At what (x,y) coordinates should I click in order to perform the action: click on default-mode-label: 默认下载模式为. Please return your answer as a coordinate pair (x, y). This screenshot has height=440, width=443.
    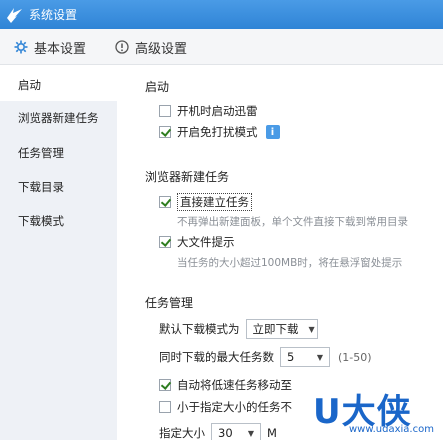
    Looking at the image, I should click on (199, 329).